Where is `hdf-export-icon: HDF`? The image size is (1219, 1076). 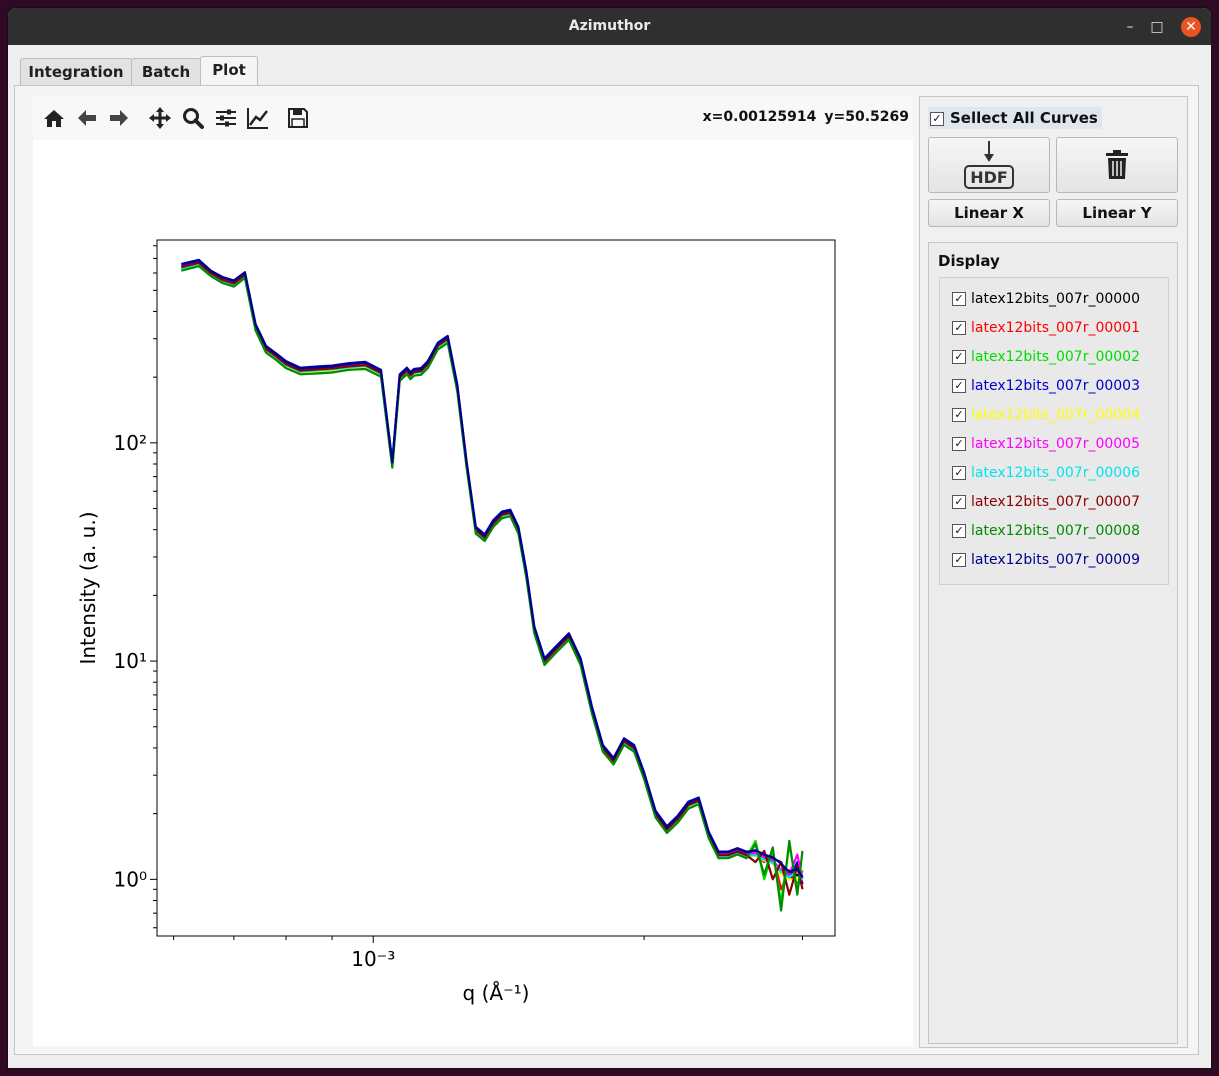
hdf-export-icon: HDF is located at coordinates (989, 165).